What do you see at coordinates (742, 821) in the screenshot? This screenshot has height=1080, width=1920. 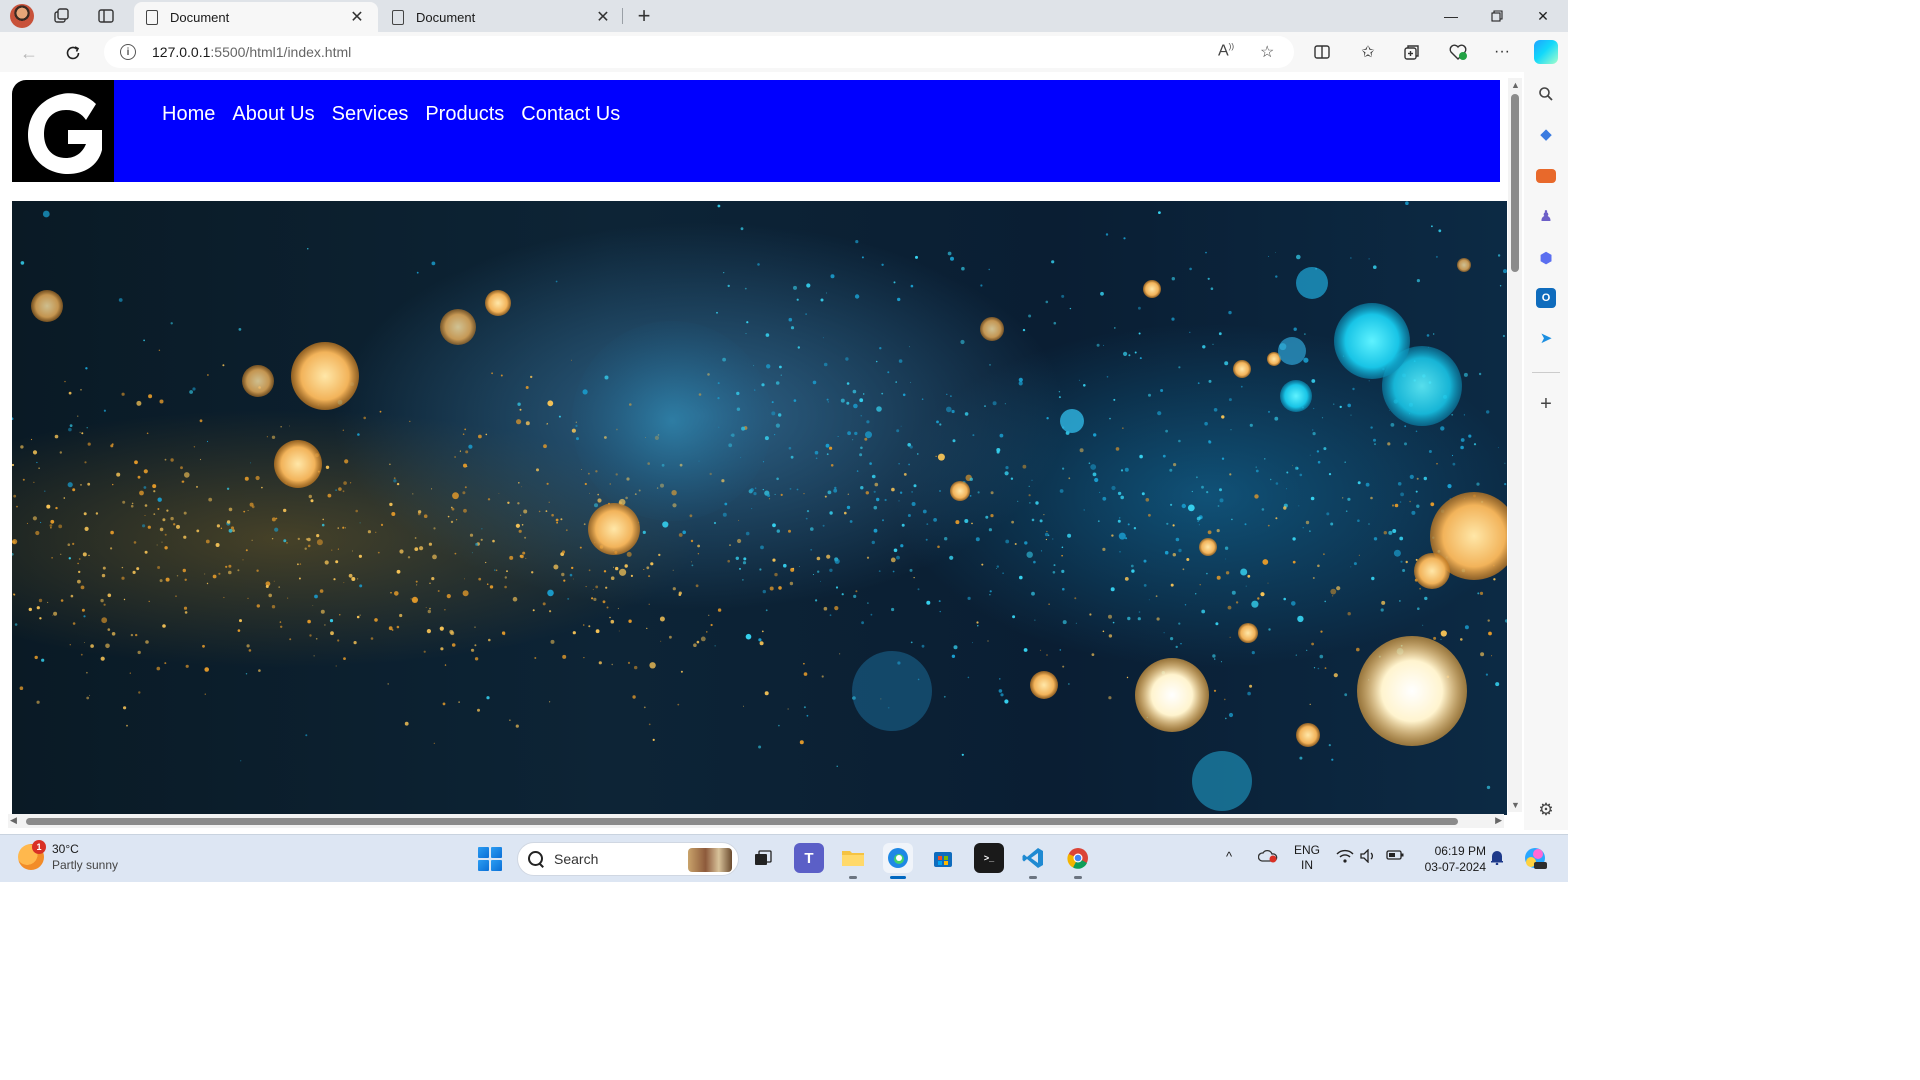 I see `horizontal-scroll-thumb` at bounding box center [742, 821].